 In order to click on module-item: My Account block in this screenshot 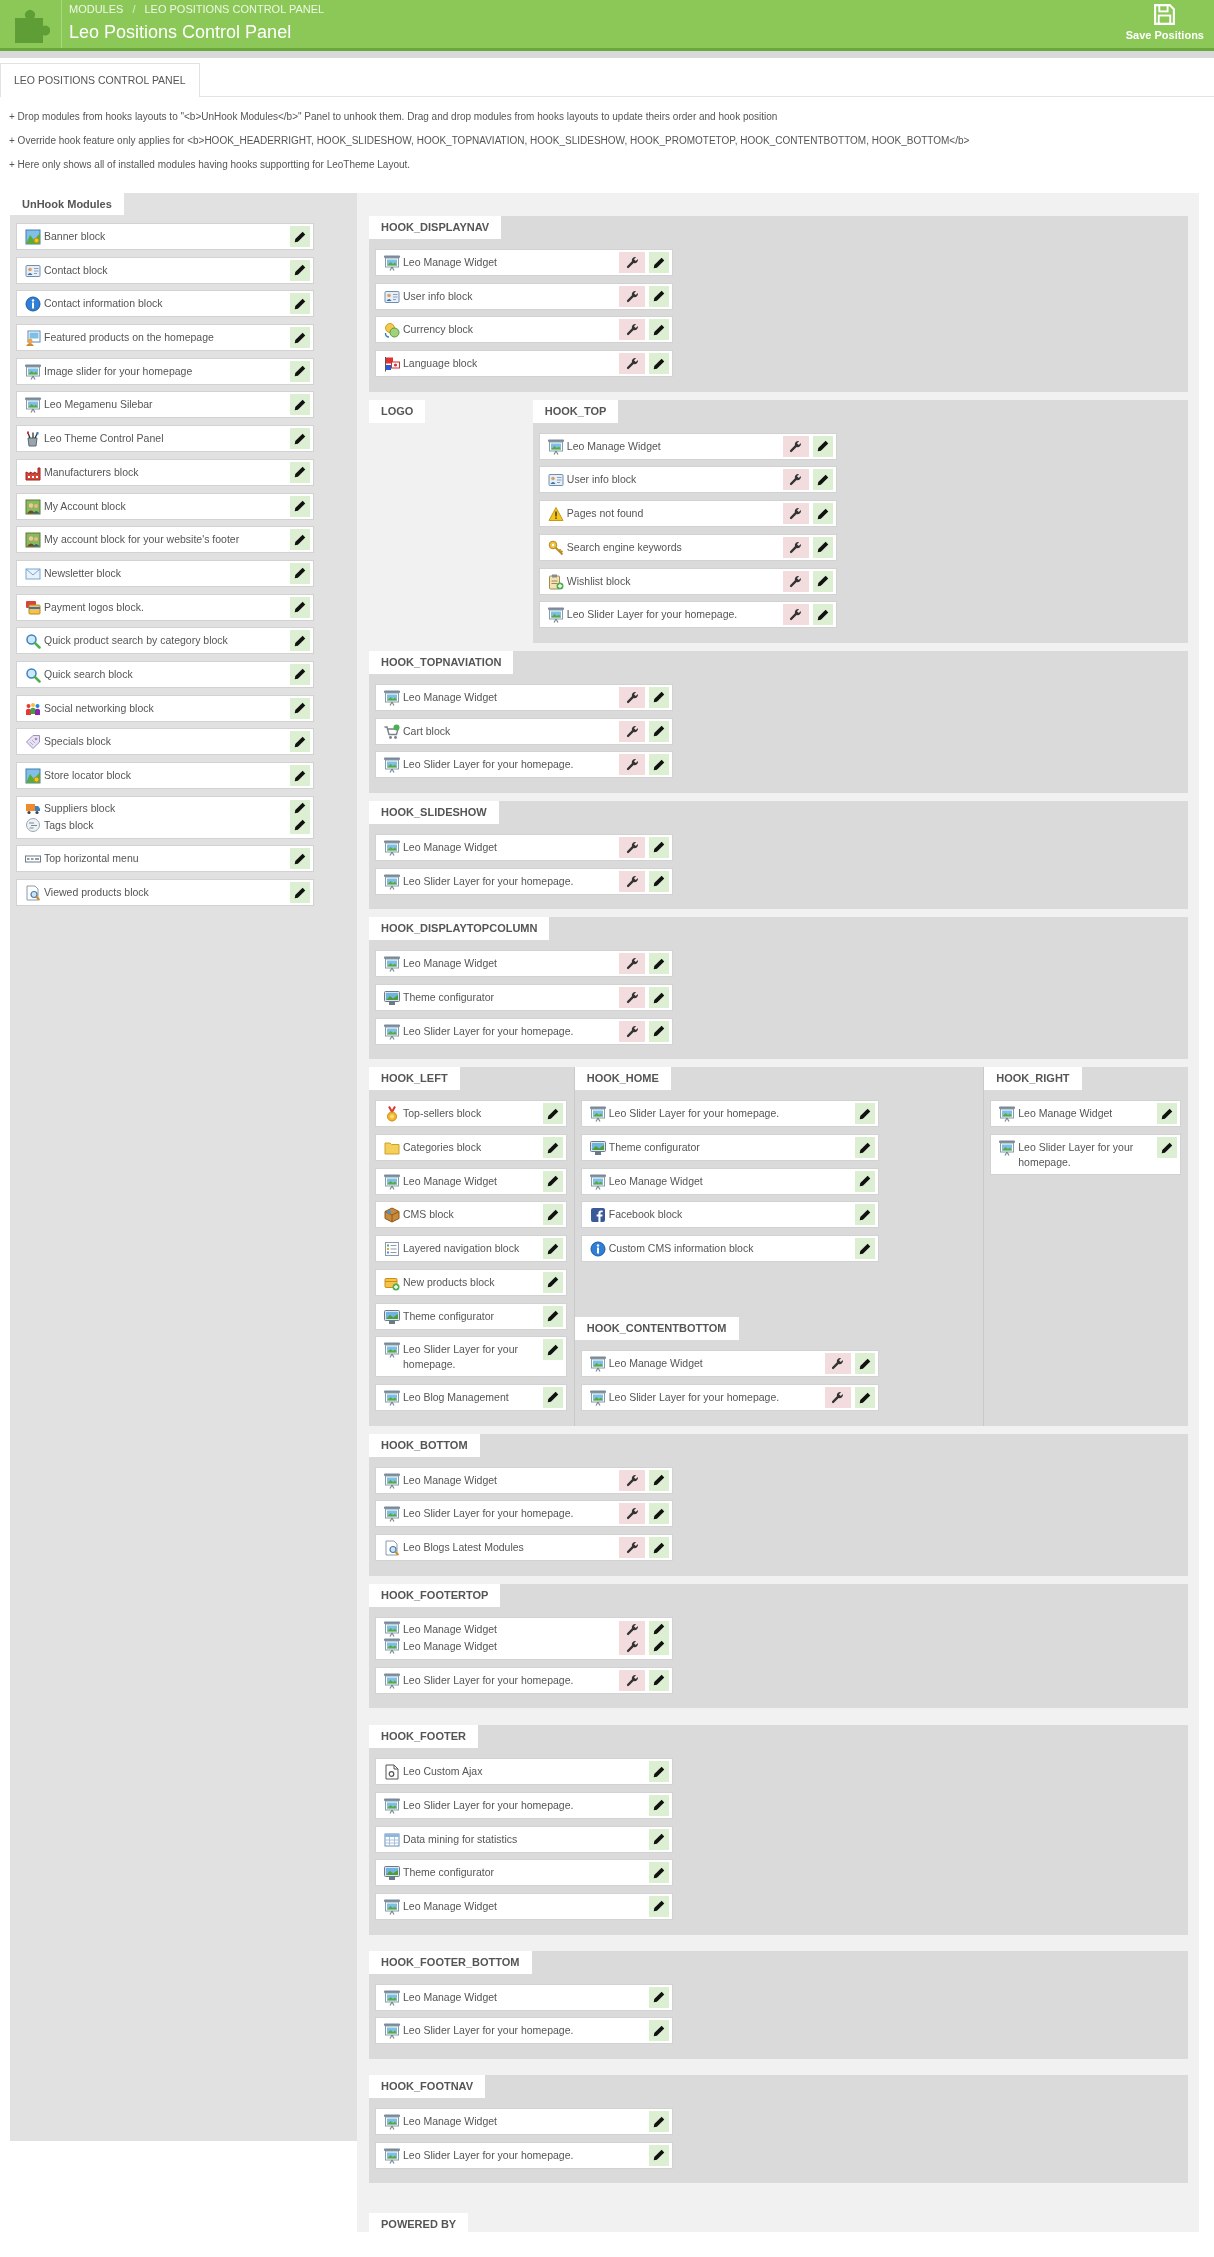, I will do `click(165, 506)`.